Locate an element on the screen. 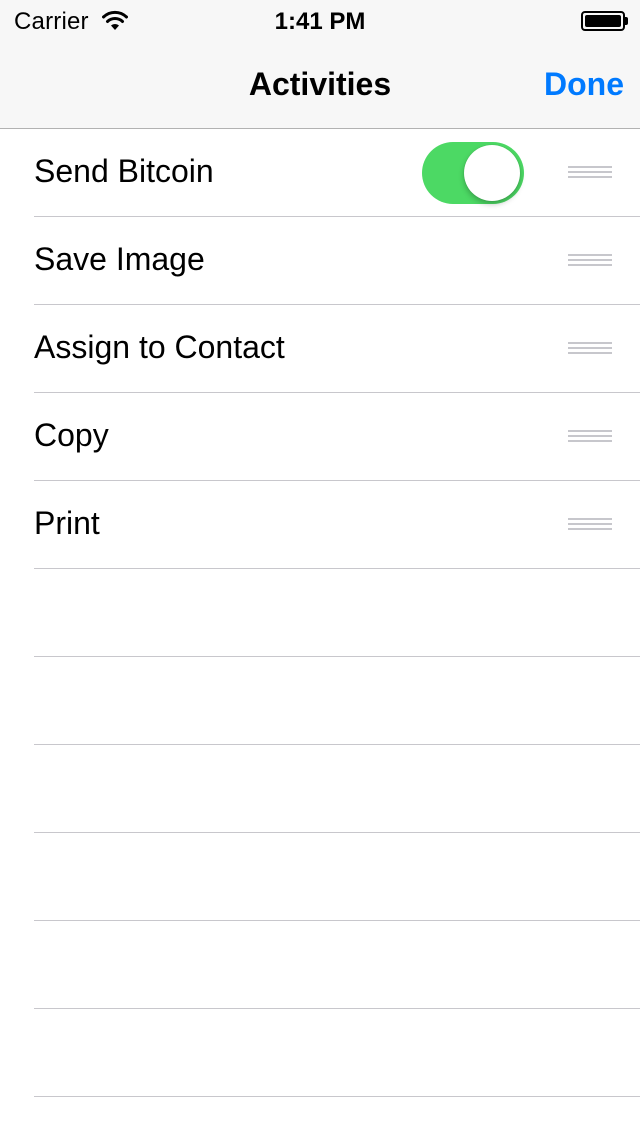 The height and width of the screenshot is (1136, 640). activity-row: Copy is located at coordinates (320, 437).